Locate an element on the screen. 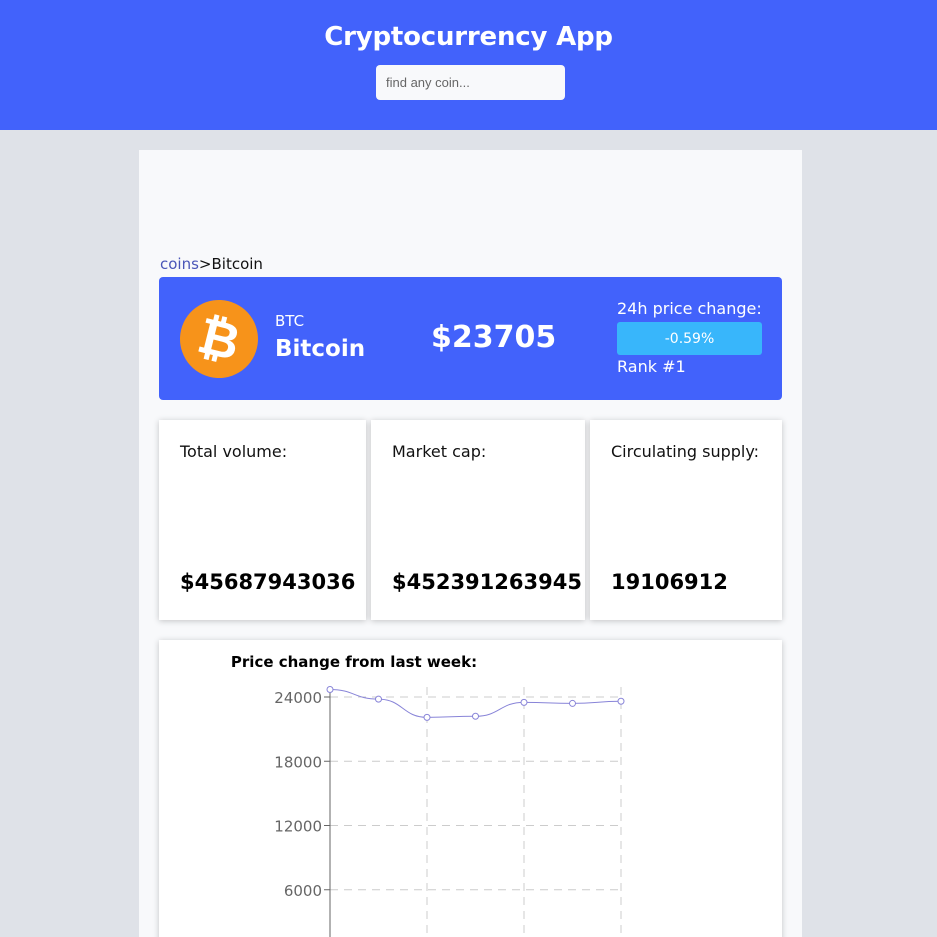 The width and height of the screenshot is (937, 937). coin-rank: Rank #1 is located at coordinates (651, 366).